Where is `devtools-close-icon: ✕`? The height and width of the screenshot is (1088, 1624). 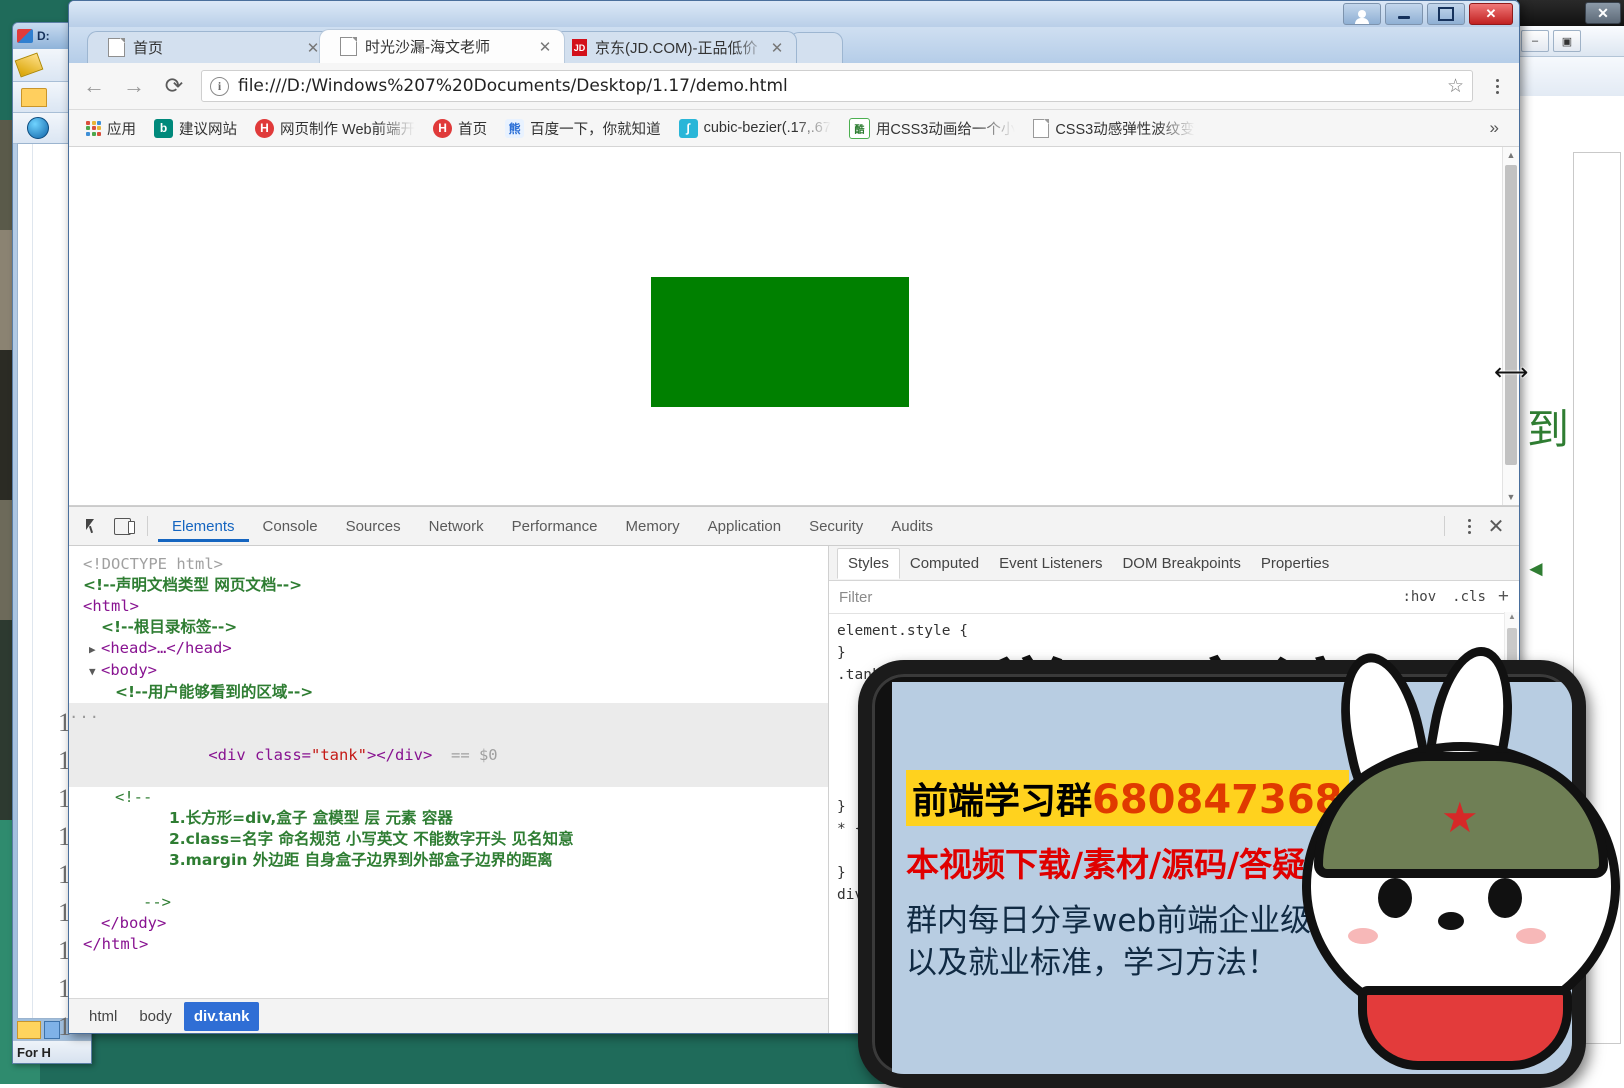
devtools-close-icon: ✕ is located at coordinates (1496, 526).